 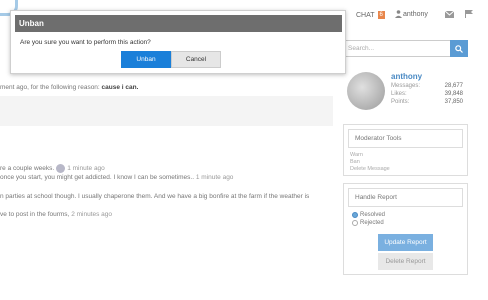 What do you see at coordinates (405, 197) in the screenshot?
I see `handle-report-title: Handle Report` at bounding box center [405, 197].